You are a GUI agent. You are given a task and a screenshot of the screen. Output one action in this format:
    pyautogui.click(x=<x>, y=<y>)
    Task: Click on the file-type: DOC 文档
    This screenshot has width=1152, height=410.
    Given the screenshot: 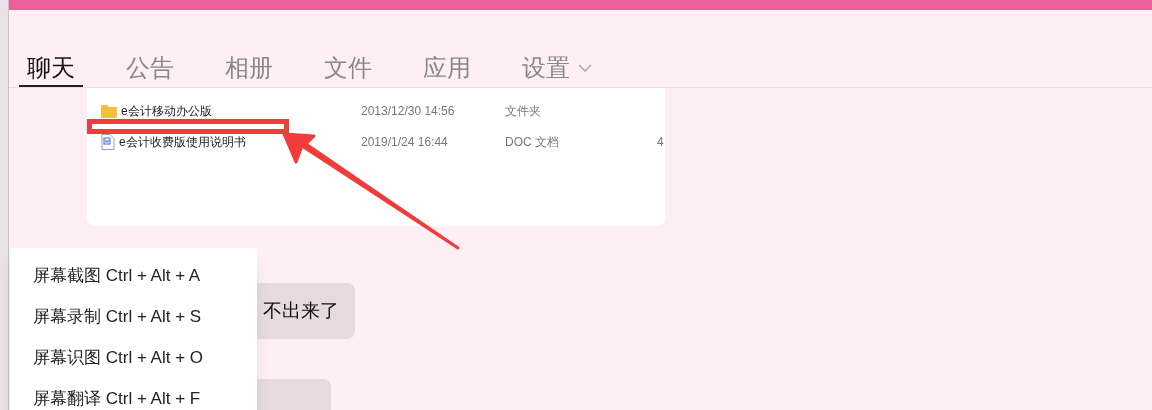 What is the action you would take?
    pyautogui.click(x=532, y=142)
    